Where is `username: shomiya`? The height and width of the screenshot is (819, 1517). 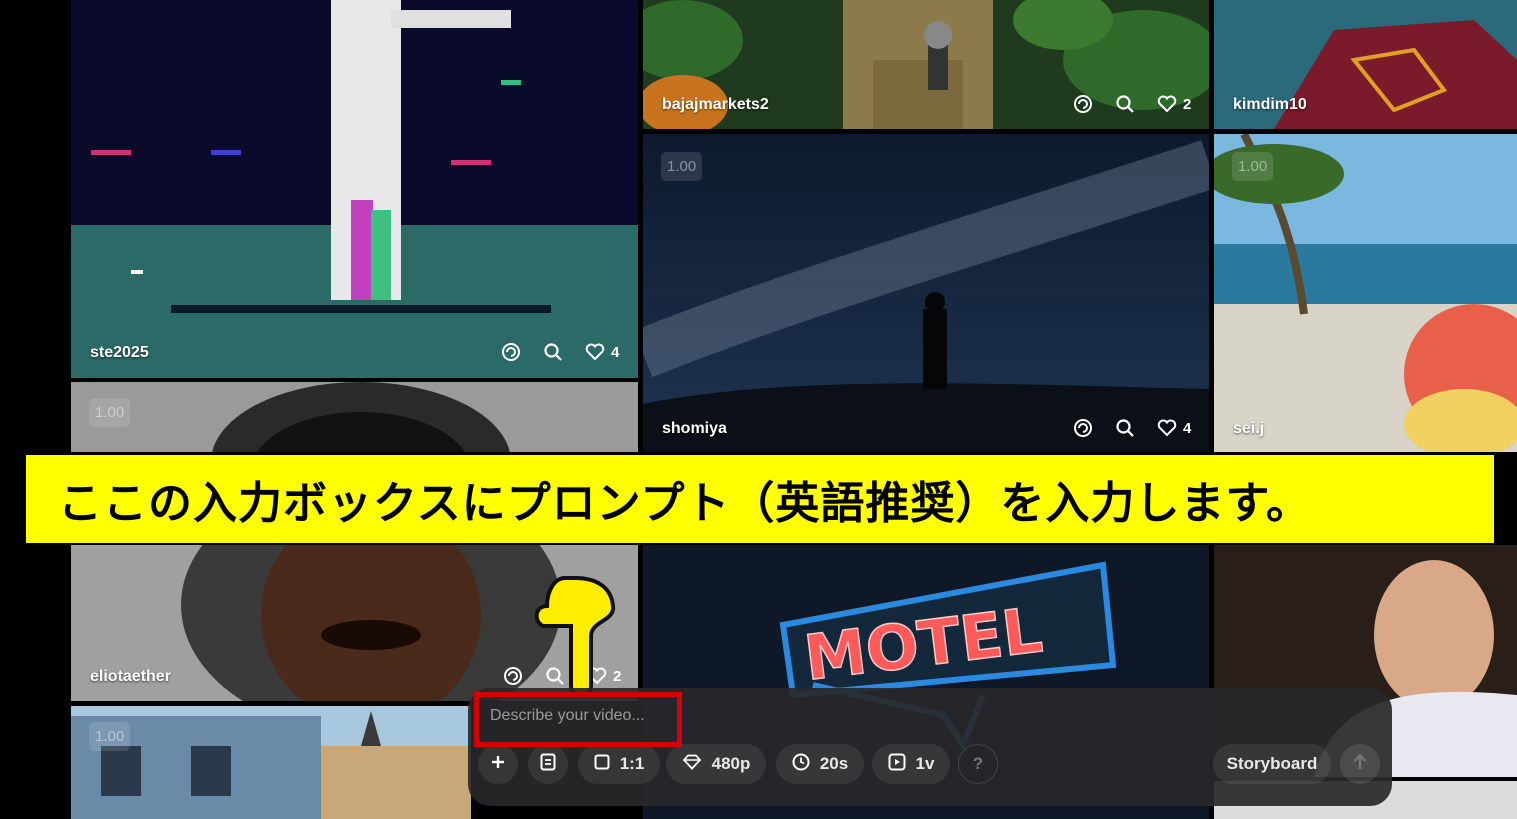 username: shomiya is located at coordinates (694, 429).